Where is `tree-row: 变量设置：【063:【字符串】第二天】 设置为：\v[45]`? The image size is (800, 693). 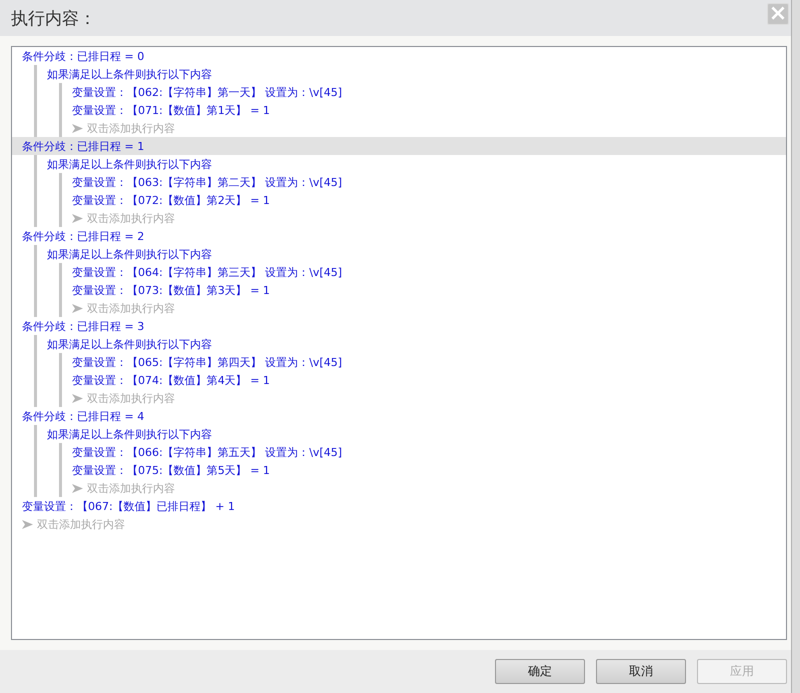
tree-row: 变量设置：【063:【字符串】第二天】 设置为：\v[45] is located at coordinates (424, 182).